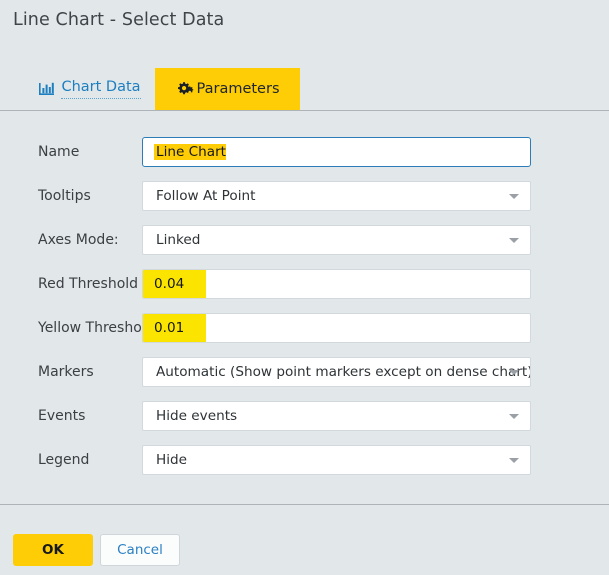  What do you see at coordinates (336, 328) in the screenshot?
I see `yellow-threshold-input: 0.01` at bounding box center [336, 328].